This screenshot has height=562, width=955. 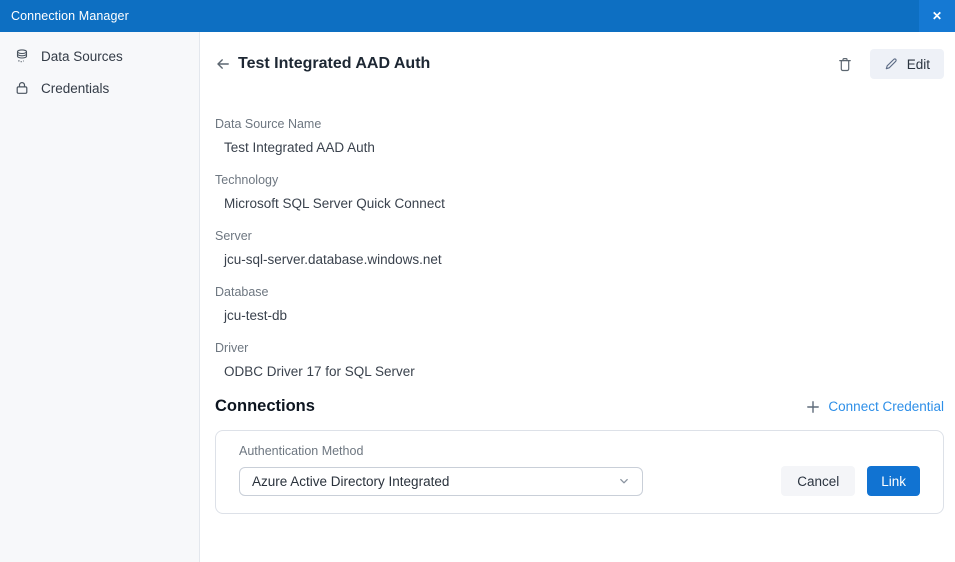 I want to click on connections-header: Connections Connect Credential, so click(x=579, y=406).